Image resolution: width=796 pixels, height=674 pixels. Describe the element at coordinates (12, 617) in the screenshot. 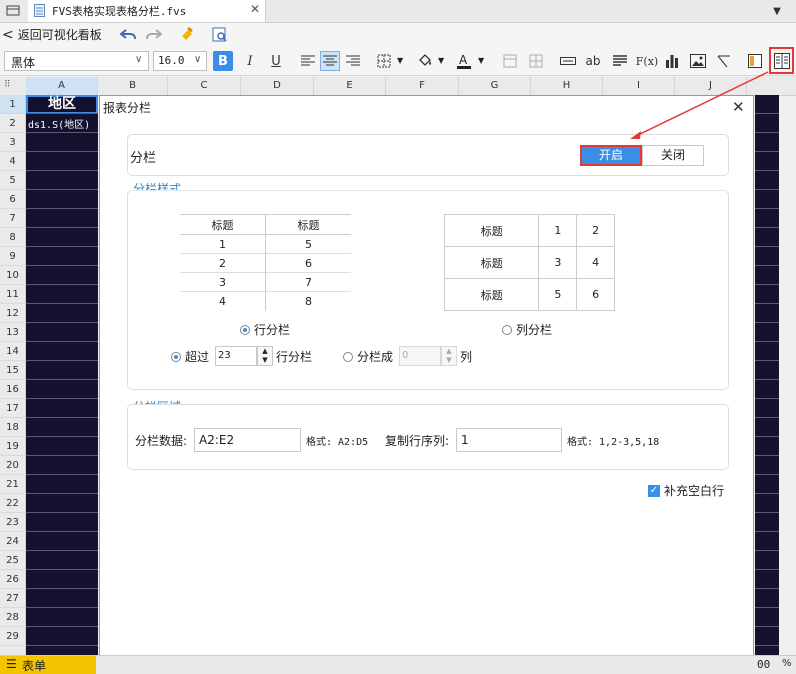

I see `row-header: 28` at that location.